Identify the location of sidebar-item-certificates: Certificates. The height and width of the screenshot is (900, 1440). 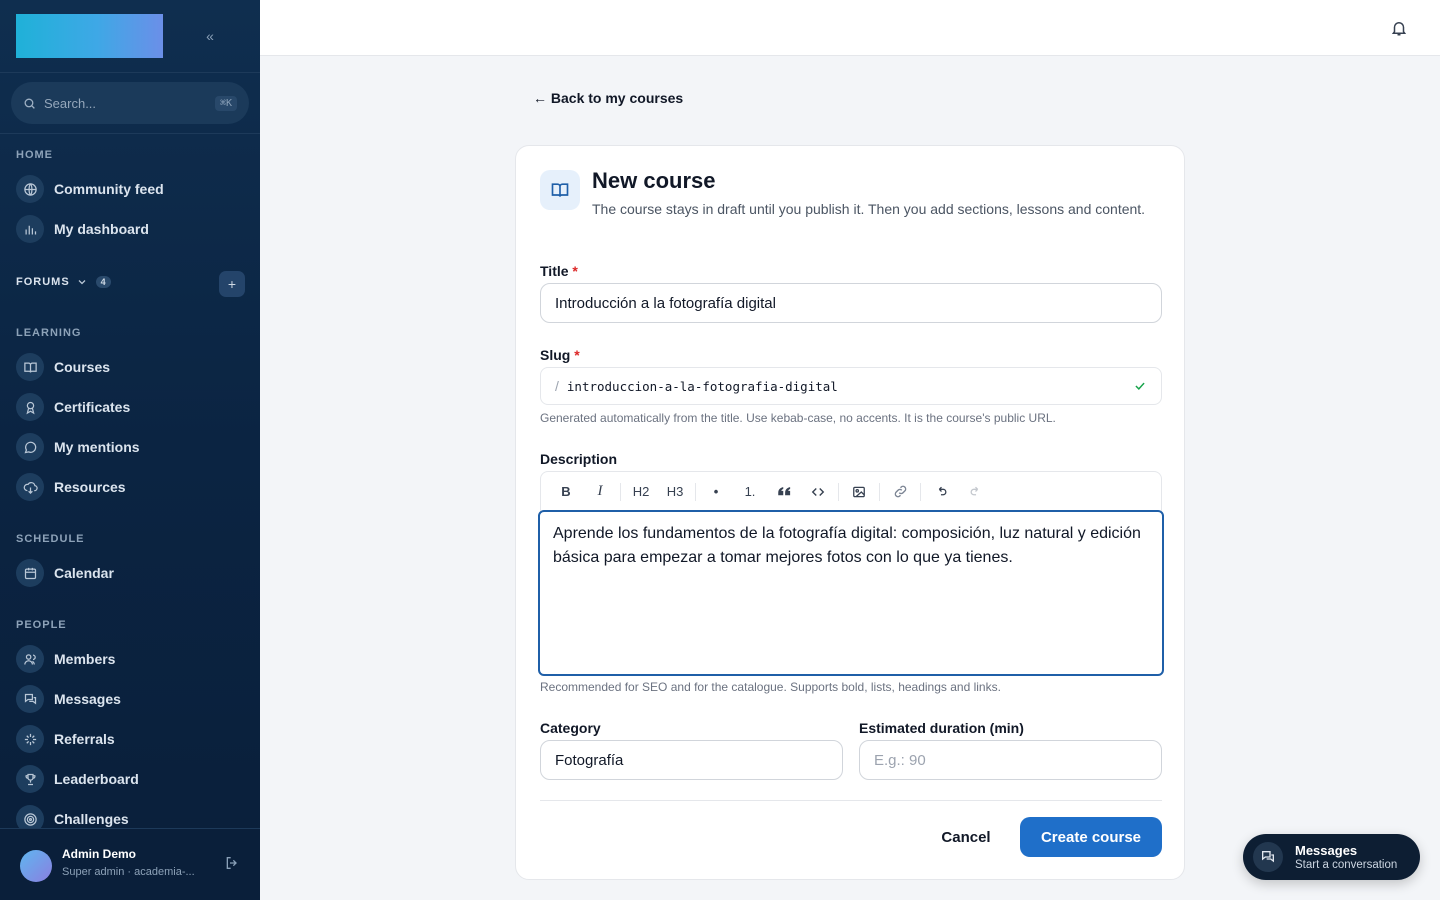
(130, 407).